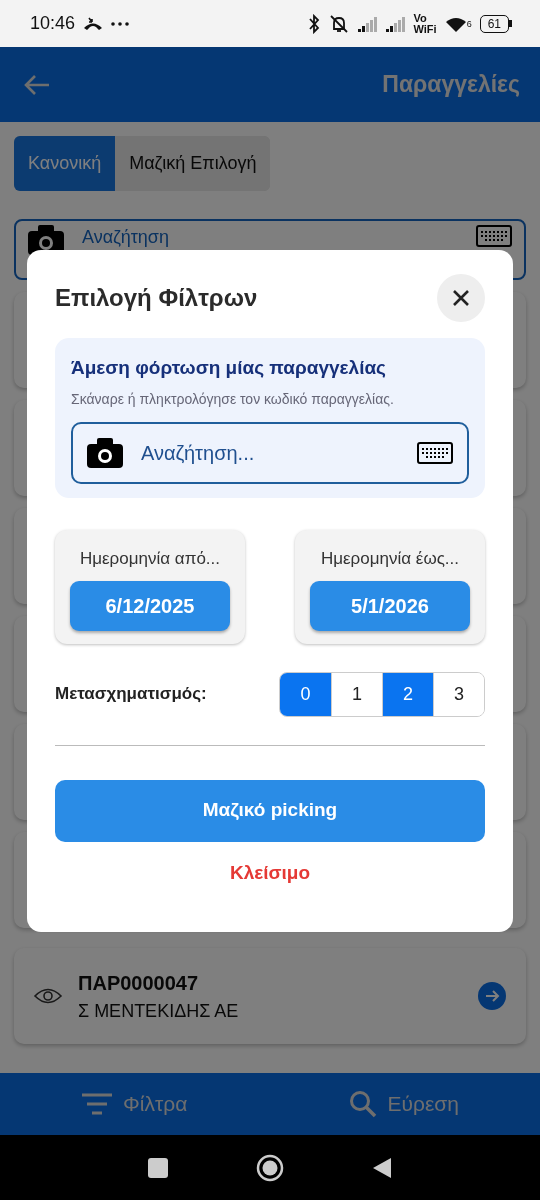  Describe the element at coordinates (125, 237) in the screenshot. I see `search-placeholder: Αναζήτηση` at that location.